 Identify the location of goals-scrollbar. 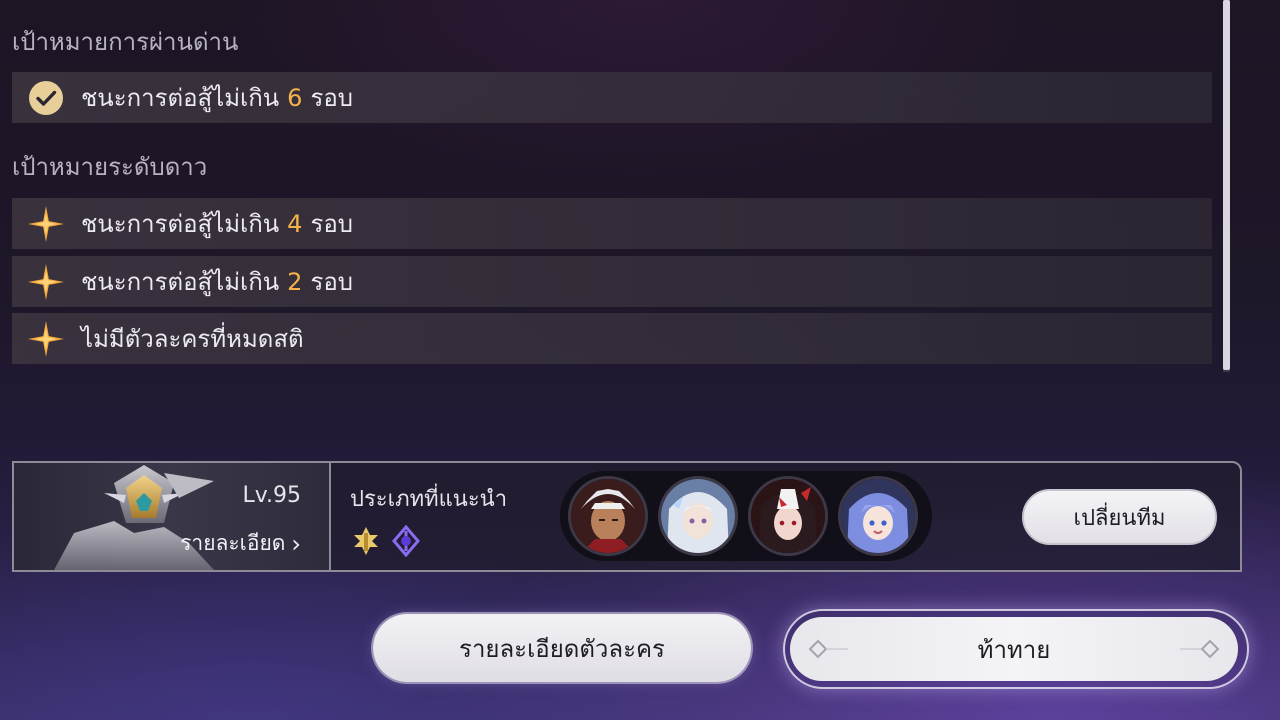
(1226, 186).